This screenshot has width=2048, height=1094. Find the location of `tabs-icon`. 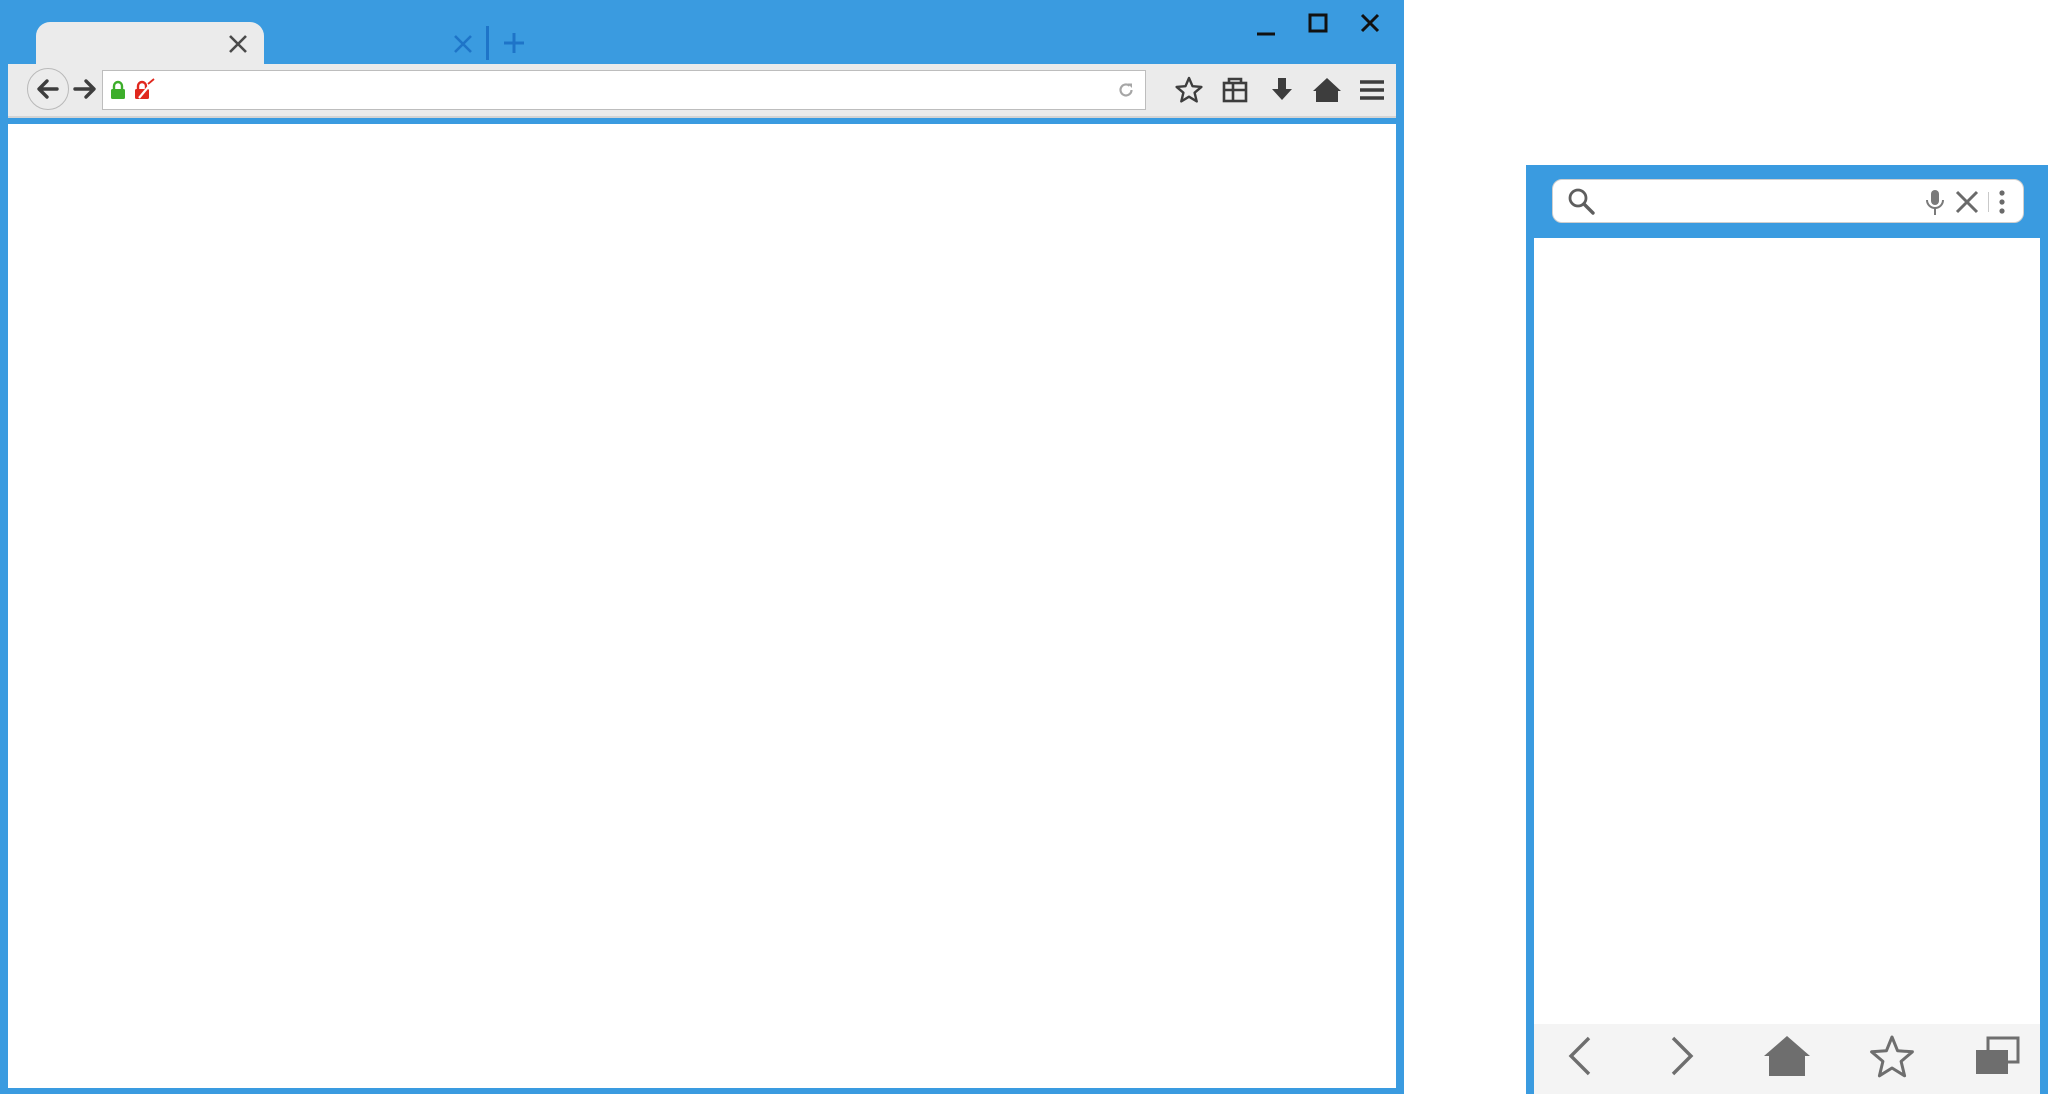

tabs-icon is located at coordinates (1997, 1057).